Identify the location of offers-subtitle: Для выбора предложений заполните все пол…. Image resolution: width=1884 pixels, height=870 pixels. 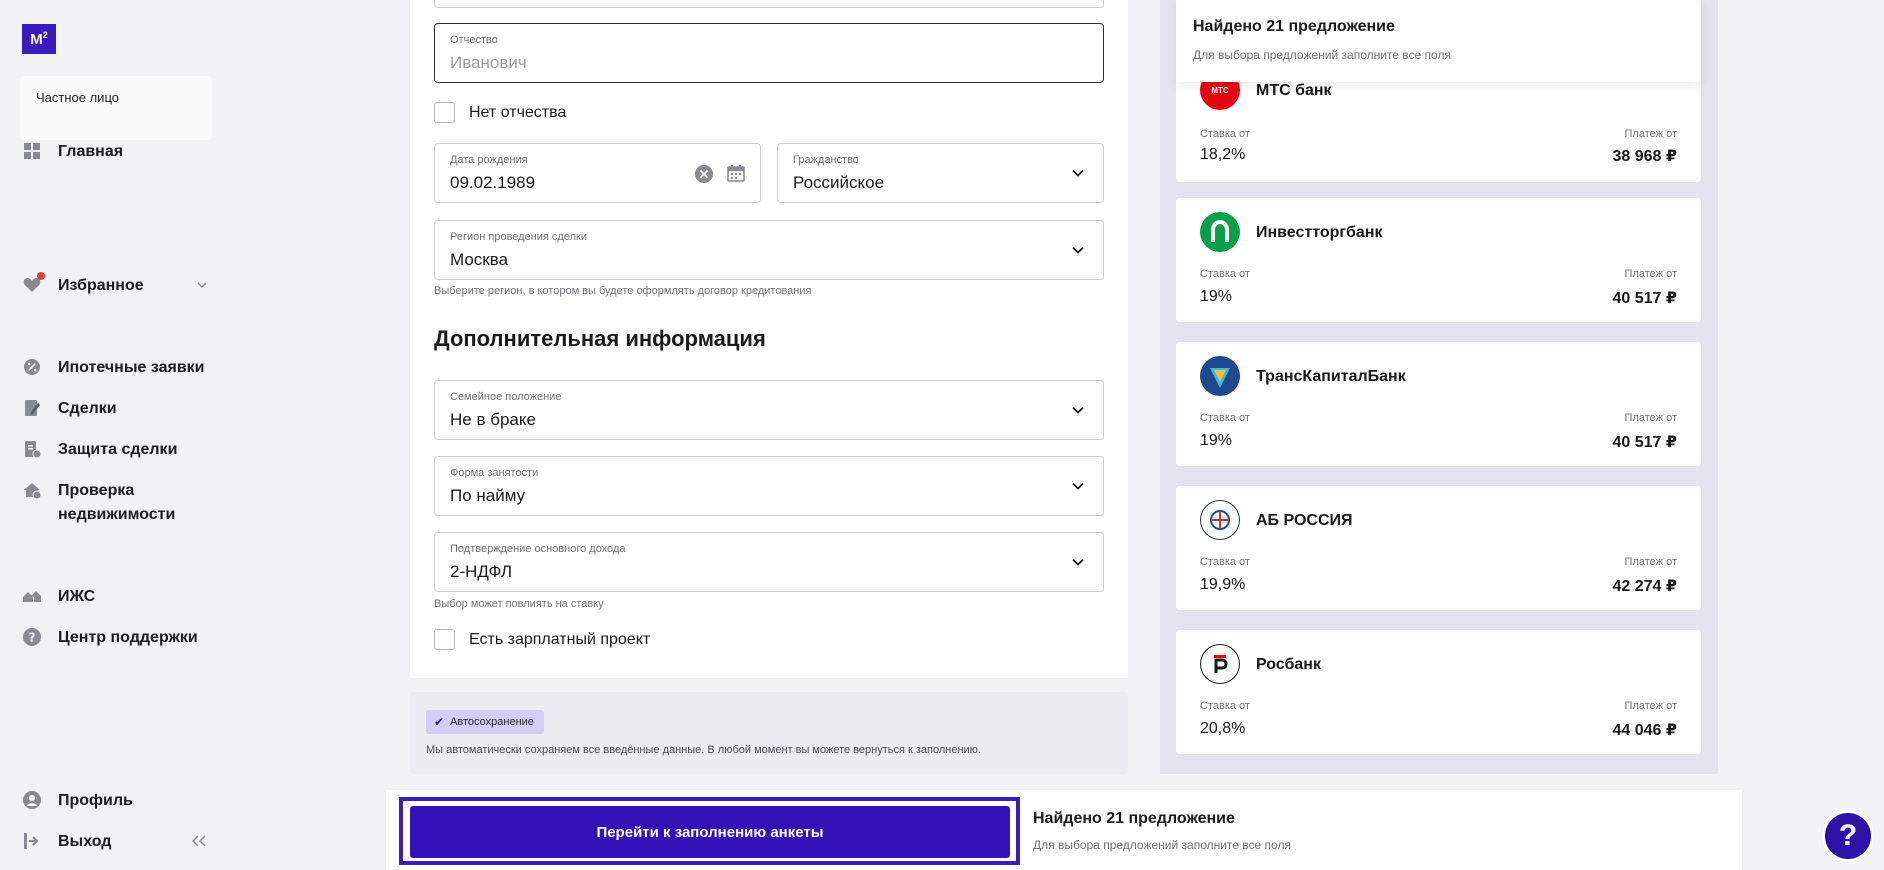
(1322, 55).